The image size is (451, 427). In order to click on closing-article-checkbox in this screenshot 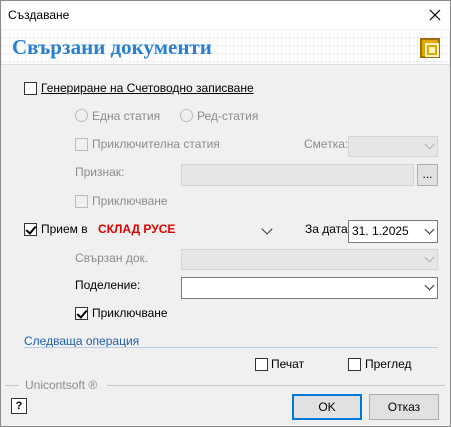, I will do `click(81, 144)`.